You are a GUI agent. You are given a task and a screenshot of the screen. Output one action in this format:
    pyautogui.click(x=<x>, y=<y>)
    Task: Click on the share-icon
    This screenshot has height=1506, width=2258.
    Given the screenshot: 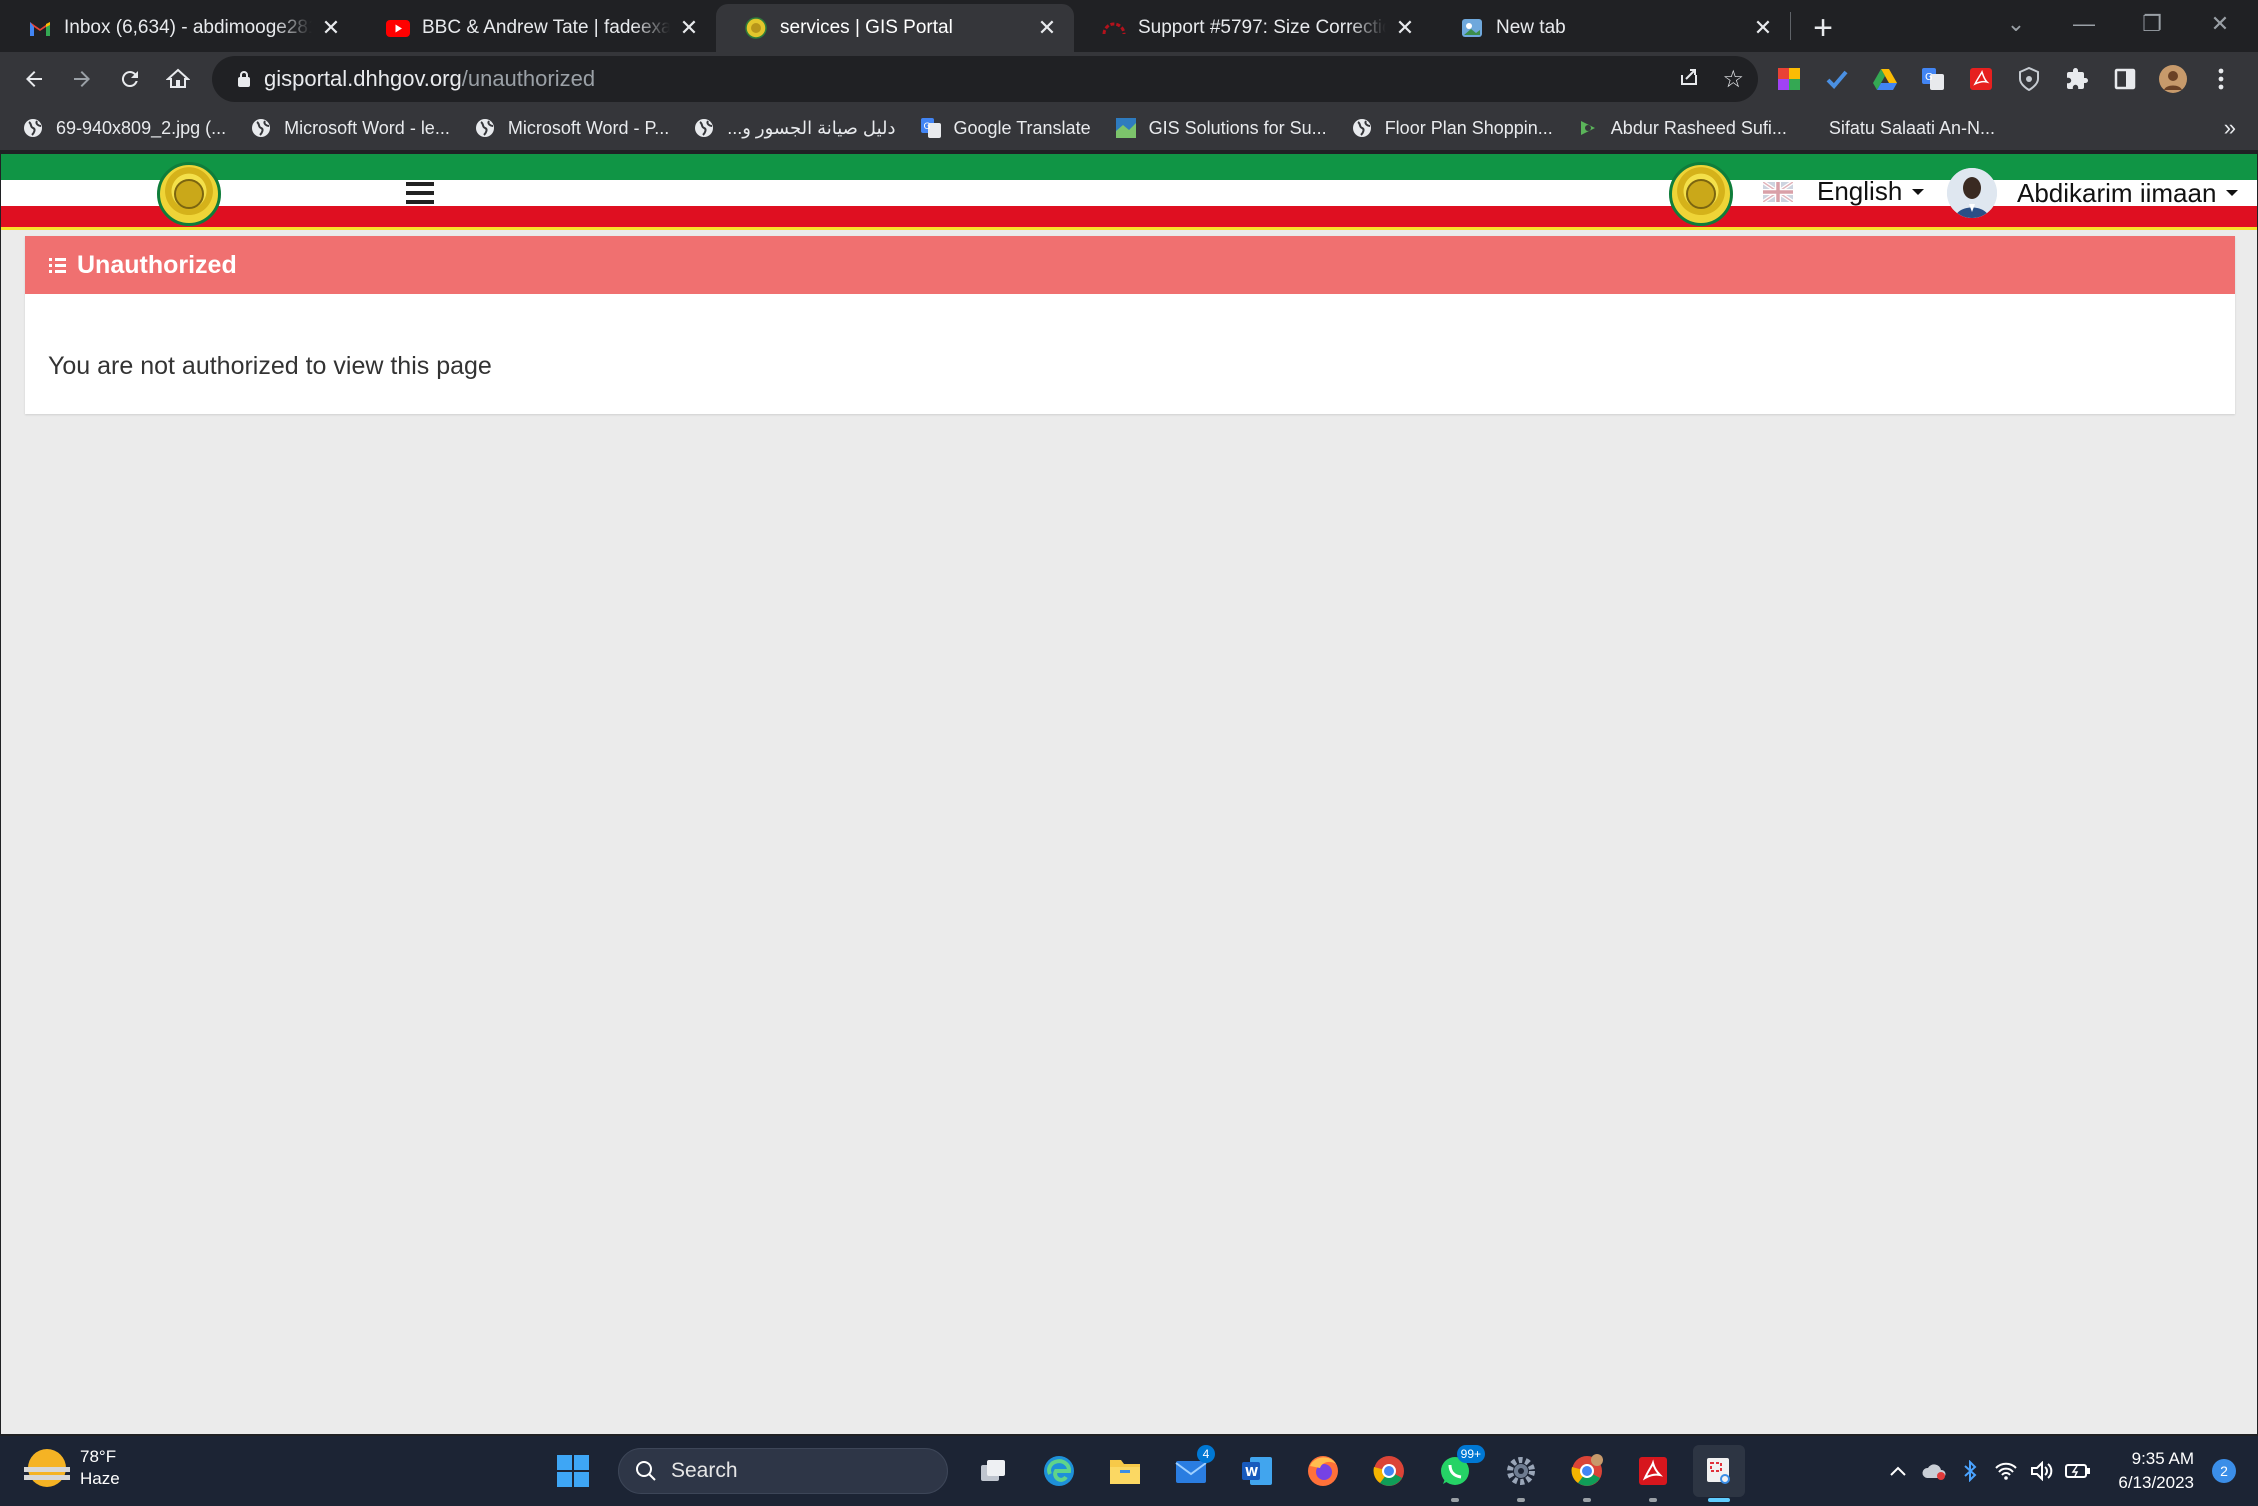 What is the action you would take?
    pyautogui.click(x=1689, y=79)
    